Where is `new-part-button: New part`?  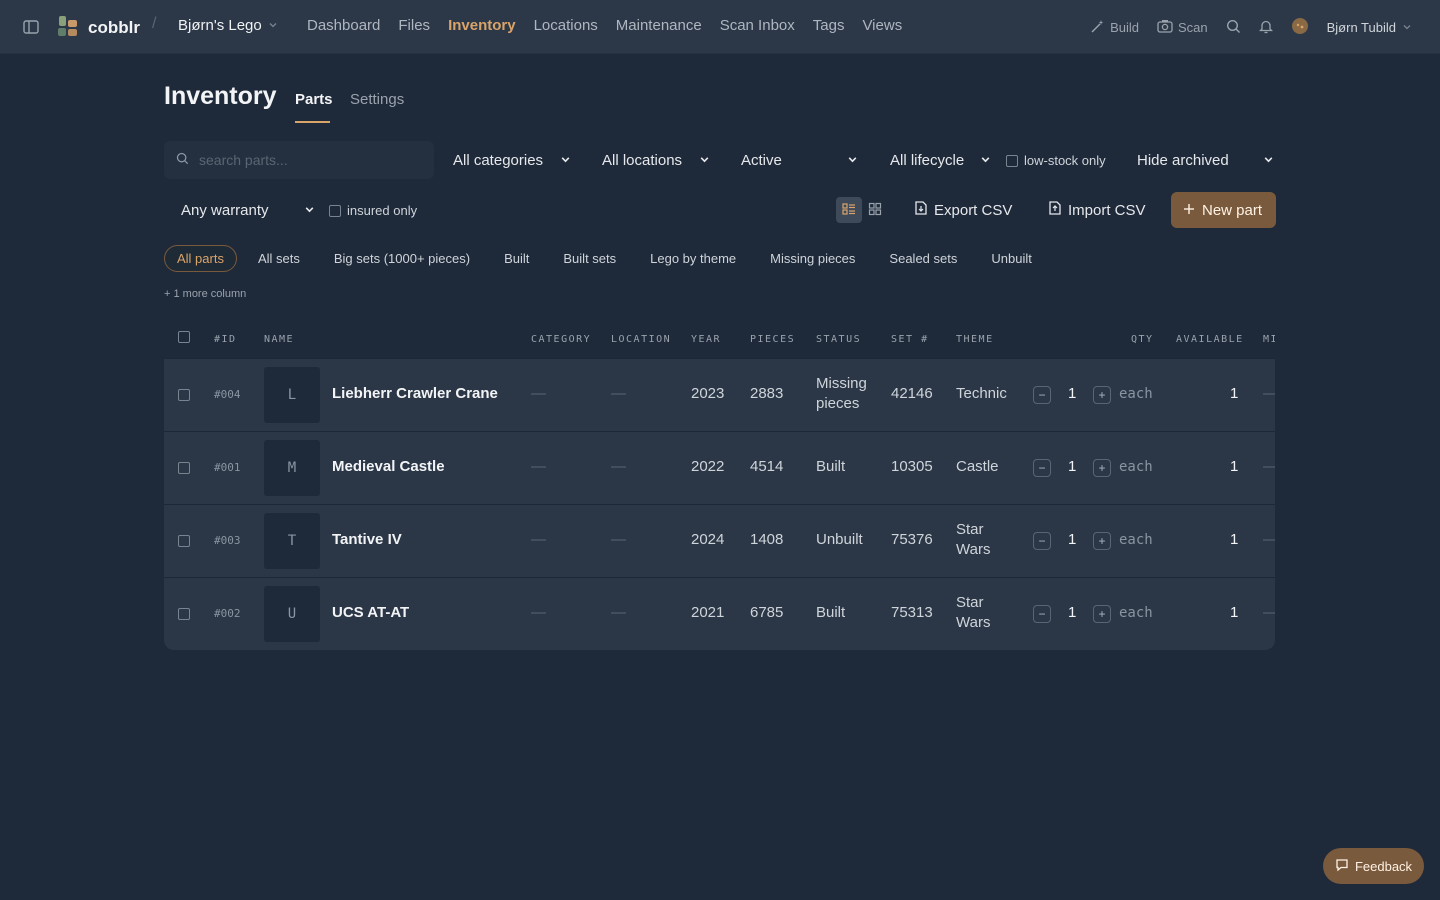
new-part-button: New part is located at coordinates (1223, 210).